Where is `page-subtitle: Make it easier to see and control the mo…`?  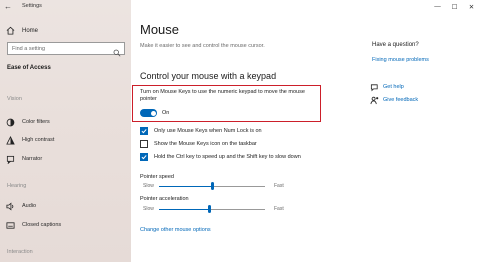 page-subtitle: Make it easier to see and control the mo… is located at coordinates (202, 46).